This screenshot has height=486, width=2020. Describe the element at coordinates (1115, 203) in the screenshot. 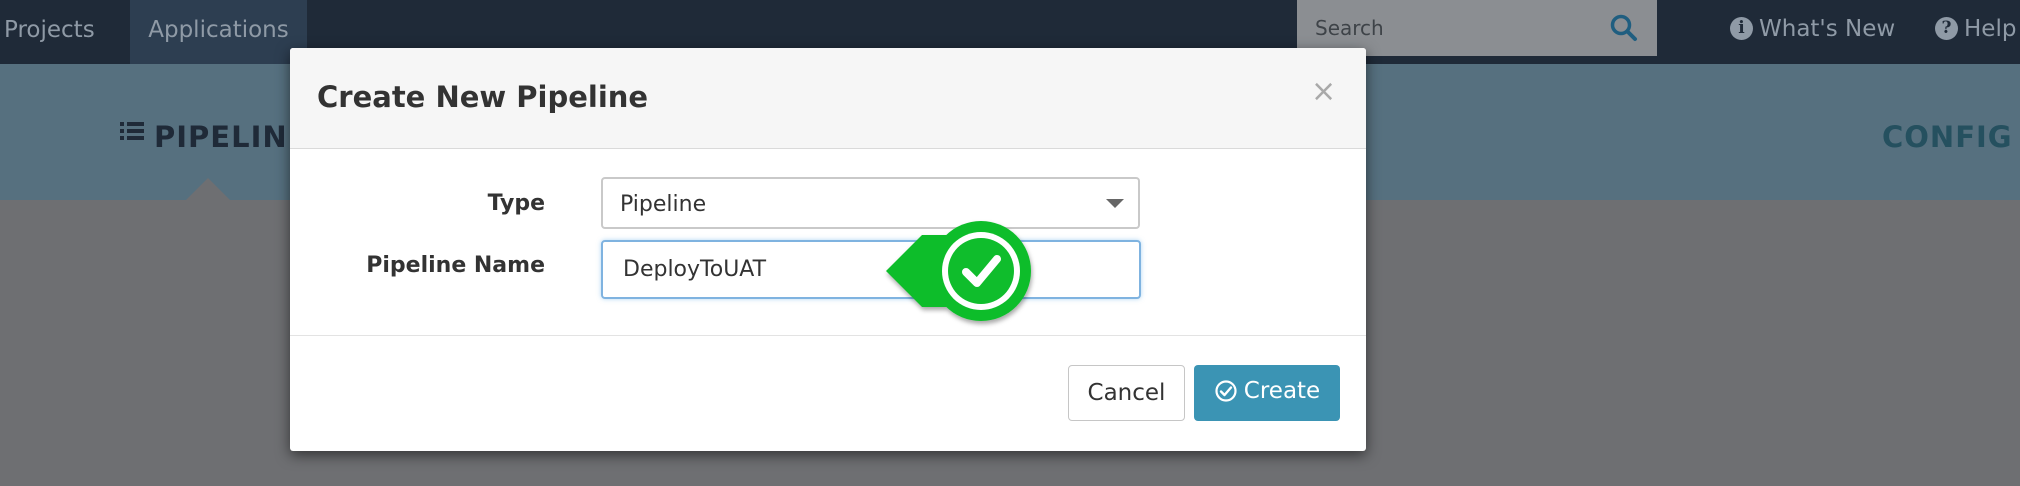

I see `chevron-down-icon` at that location.